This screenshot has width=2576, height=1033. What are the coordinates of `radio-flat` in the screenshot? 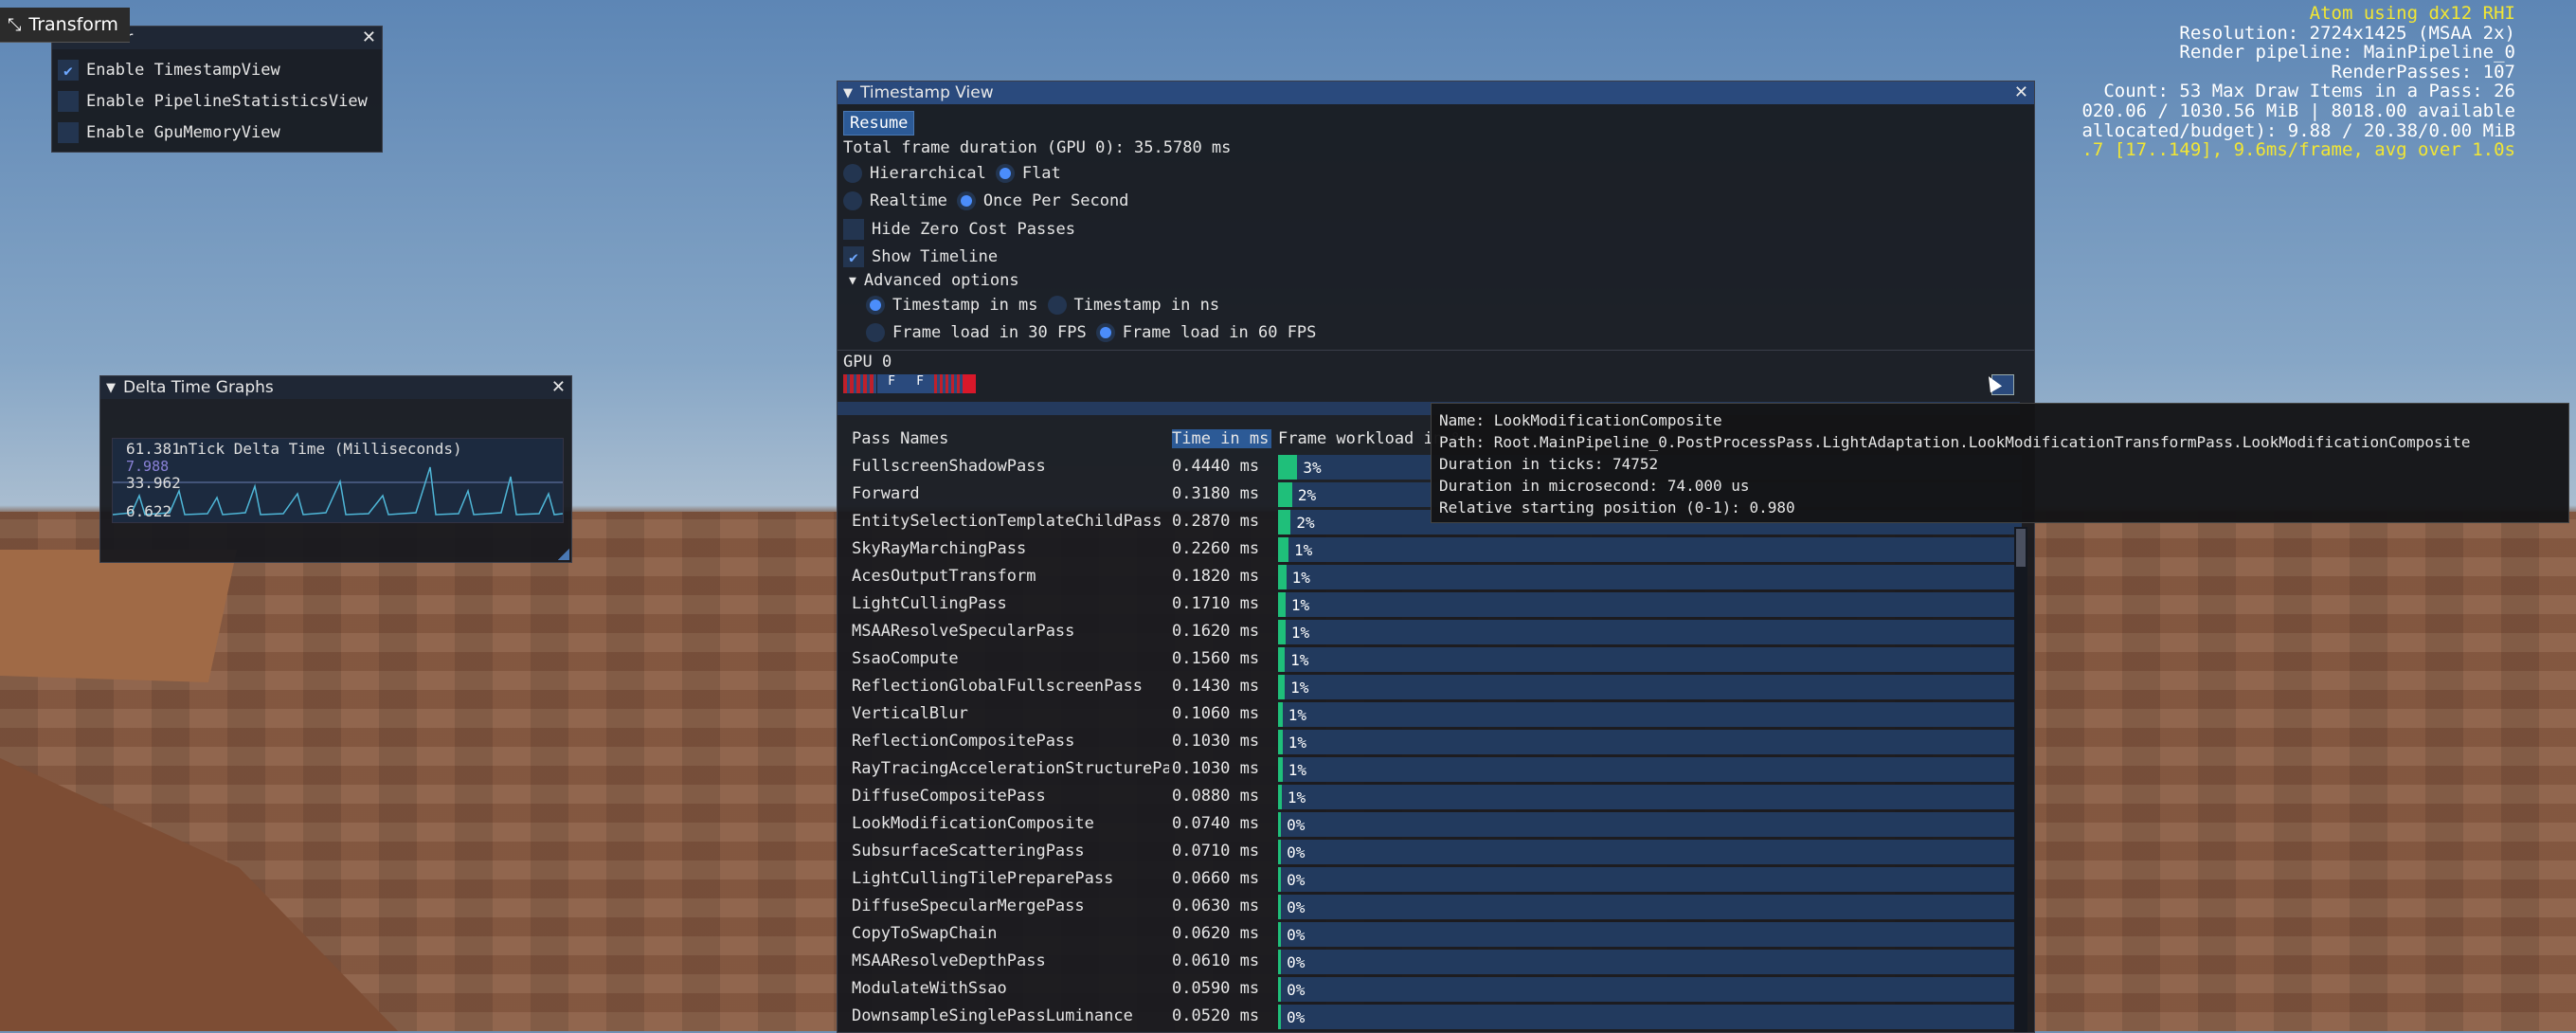 It's located at (1005, 174).